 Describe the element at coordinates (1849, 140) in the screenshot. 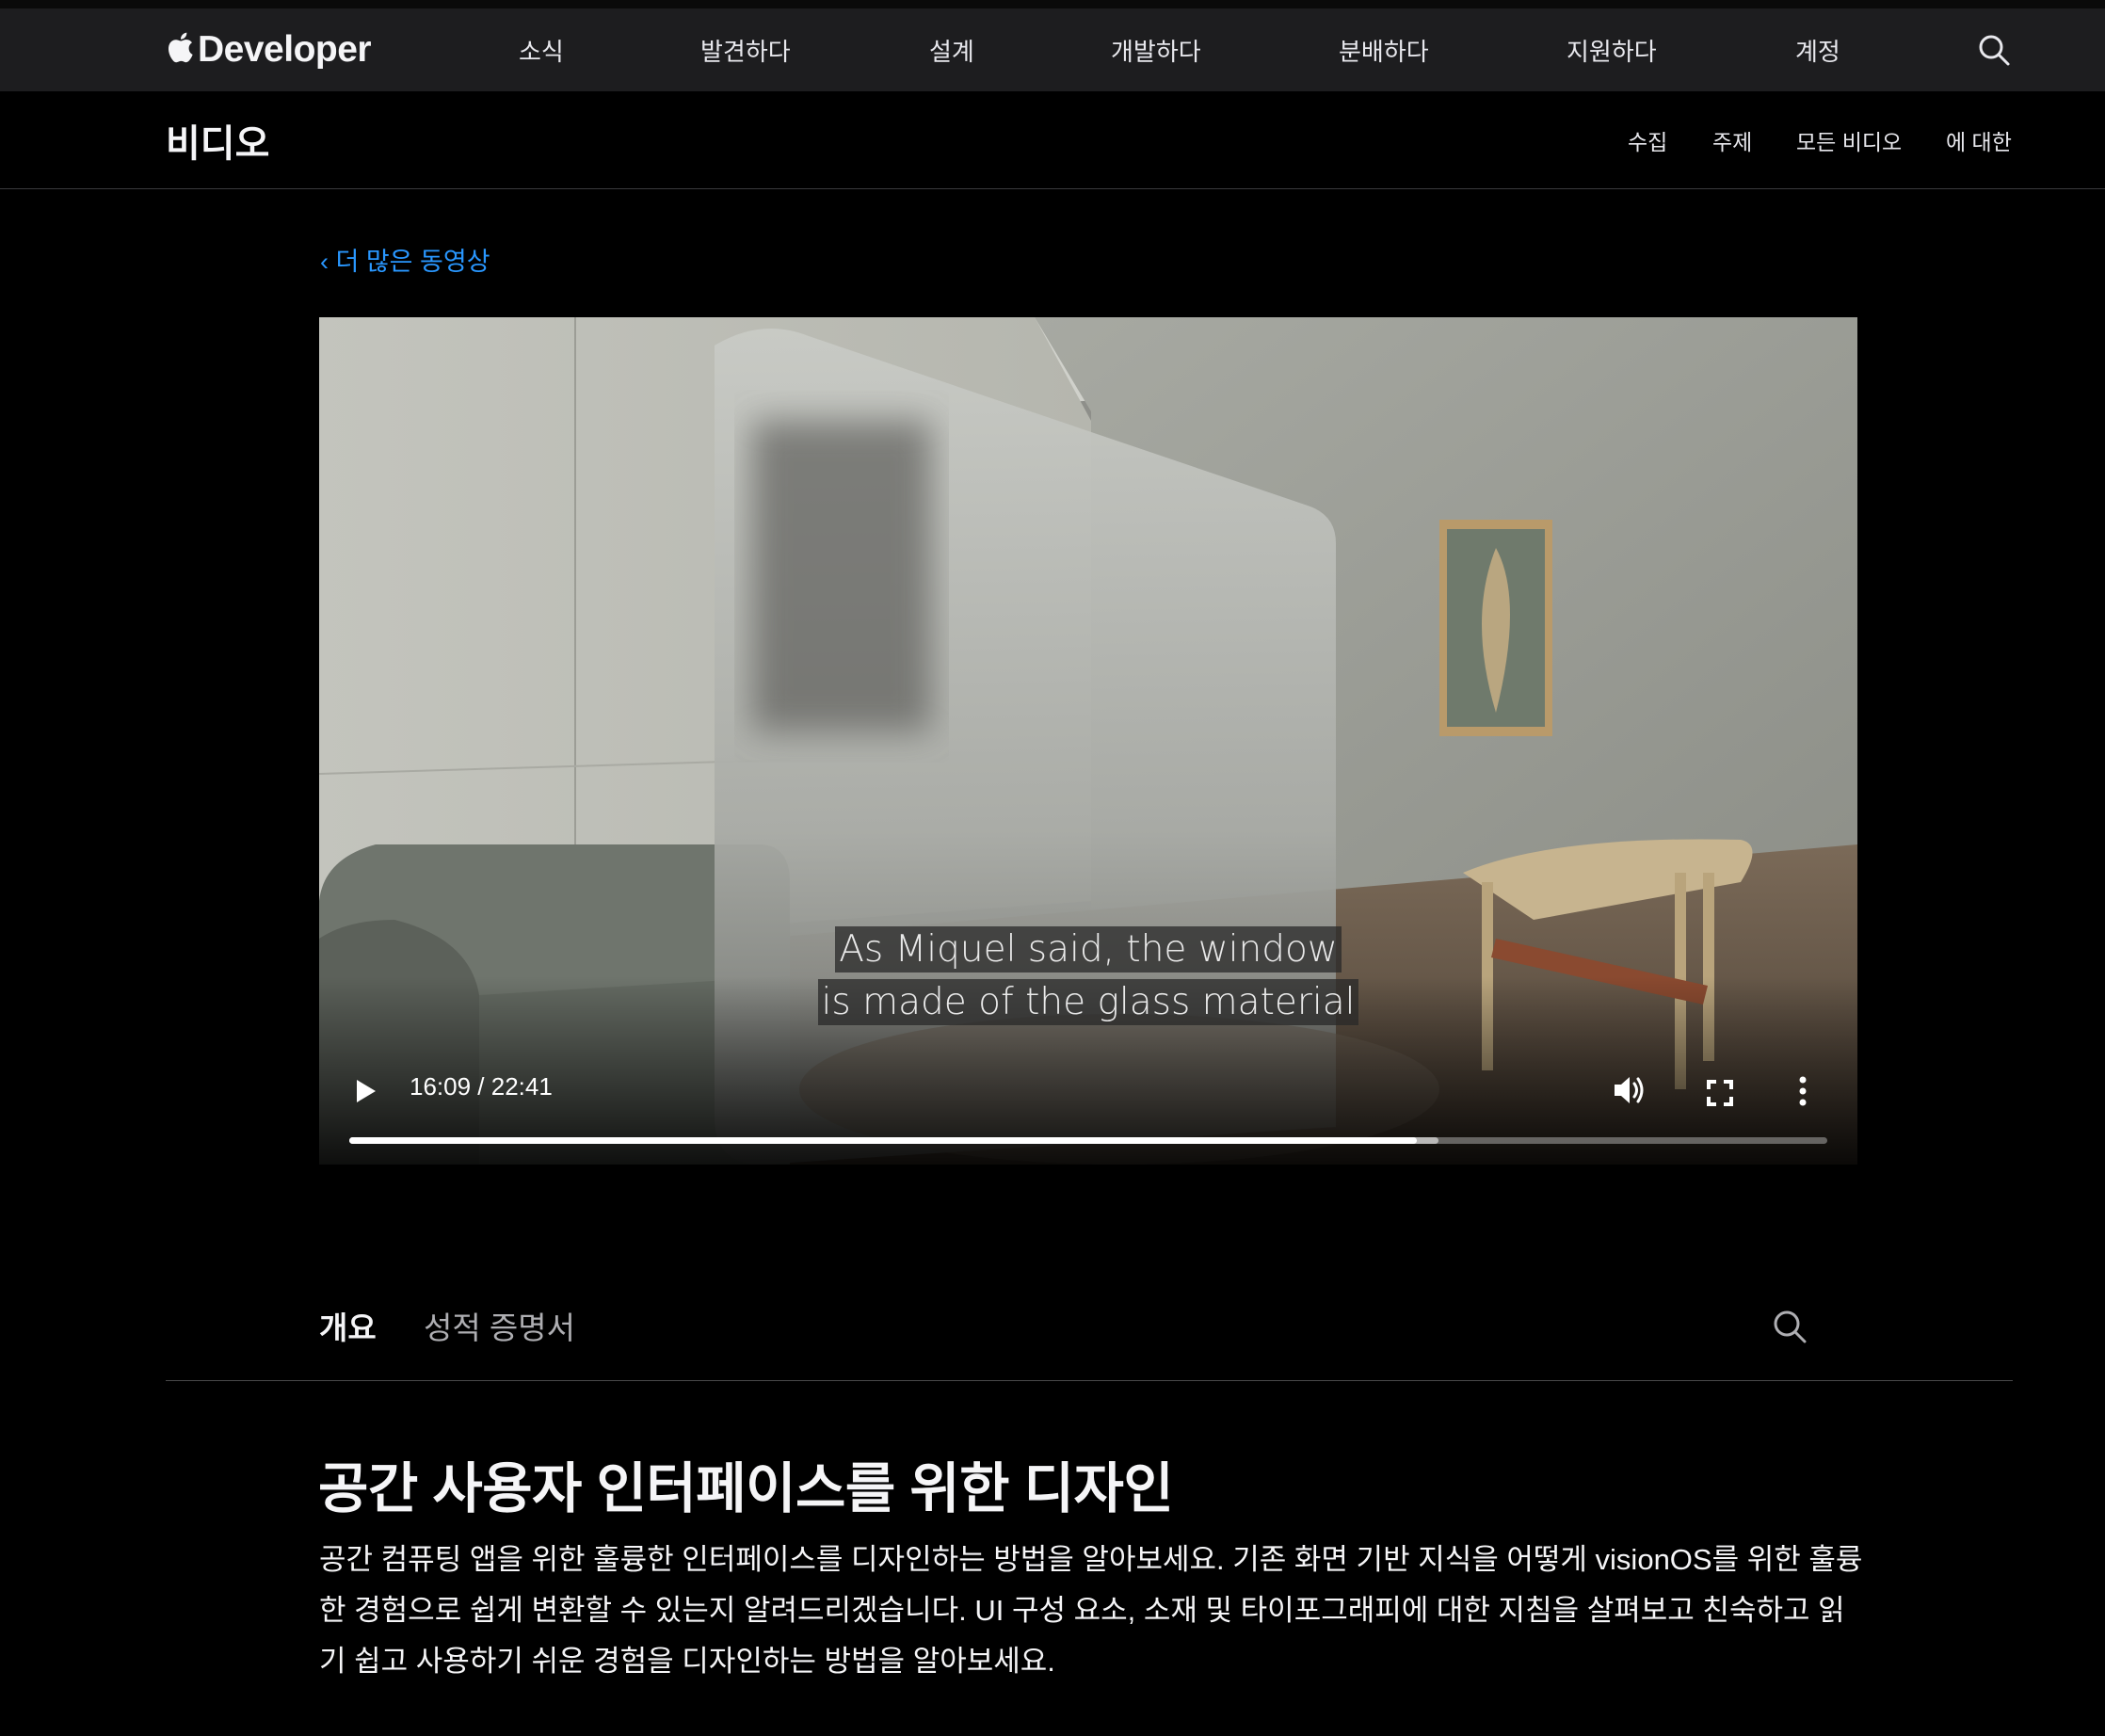

I see `local-link-all-videos: 모든 비디오` at that location.